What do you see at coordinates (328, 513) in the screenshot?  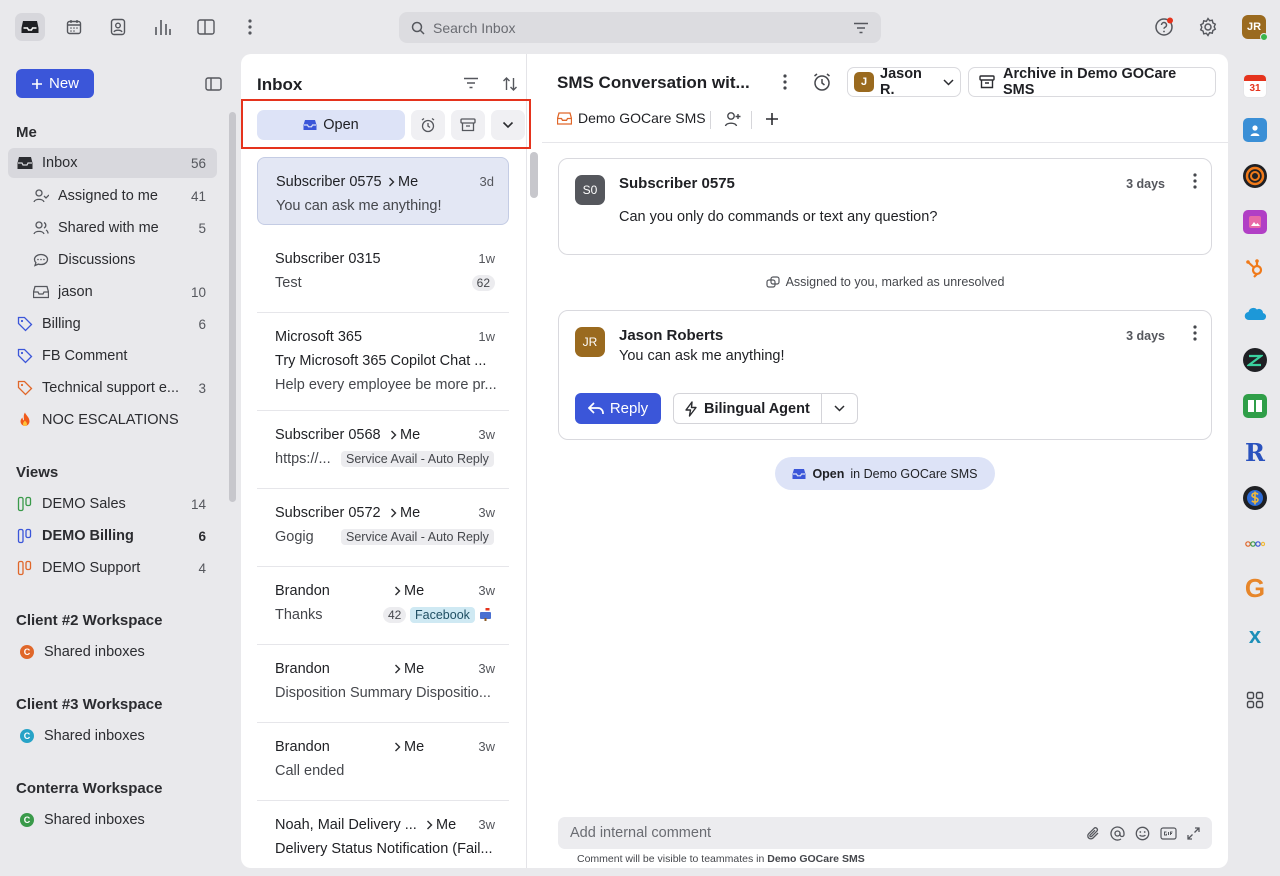 I see `conversation-sender: Subscriber 0572` at bounding box center [328, 513].